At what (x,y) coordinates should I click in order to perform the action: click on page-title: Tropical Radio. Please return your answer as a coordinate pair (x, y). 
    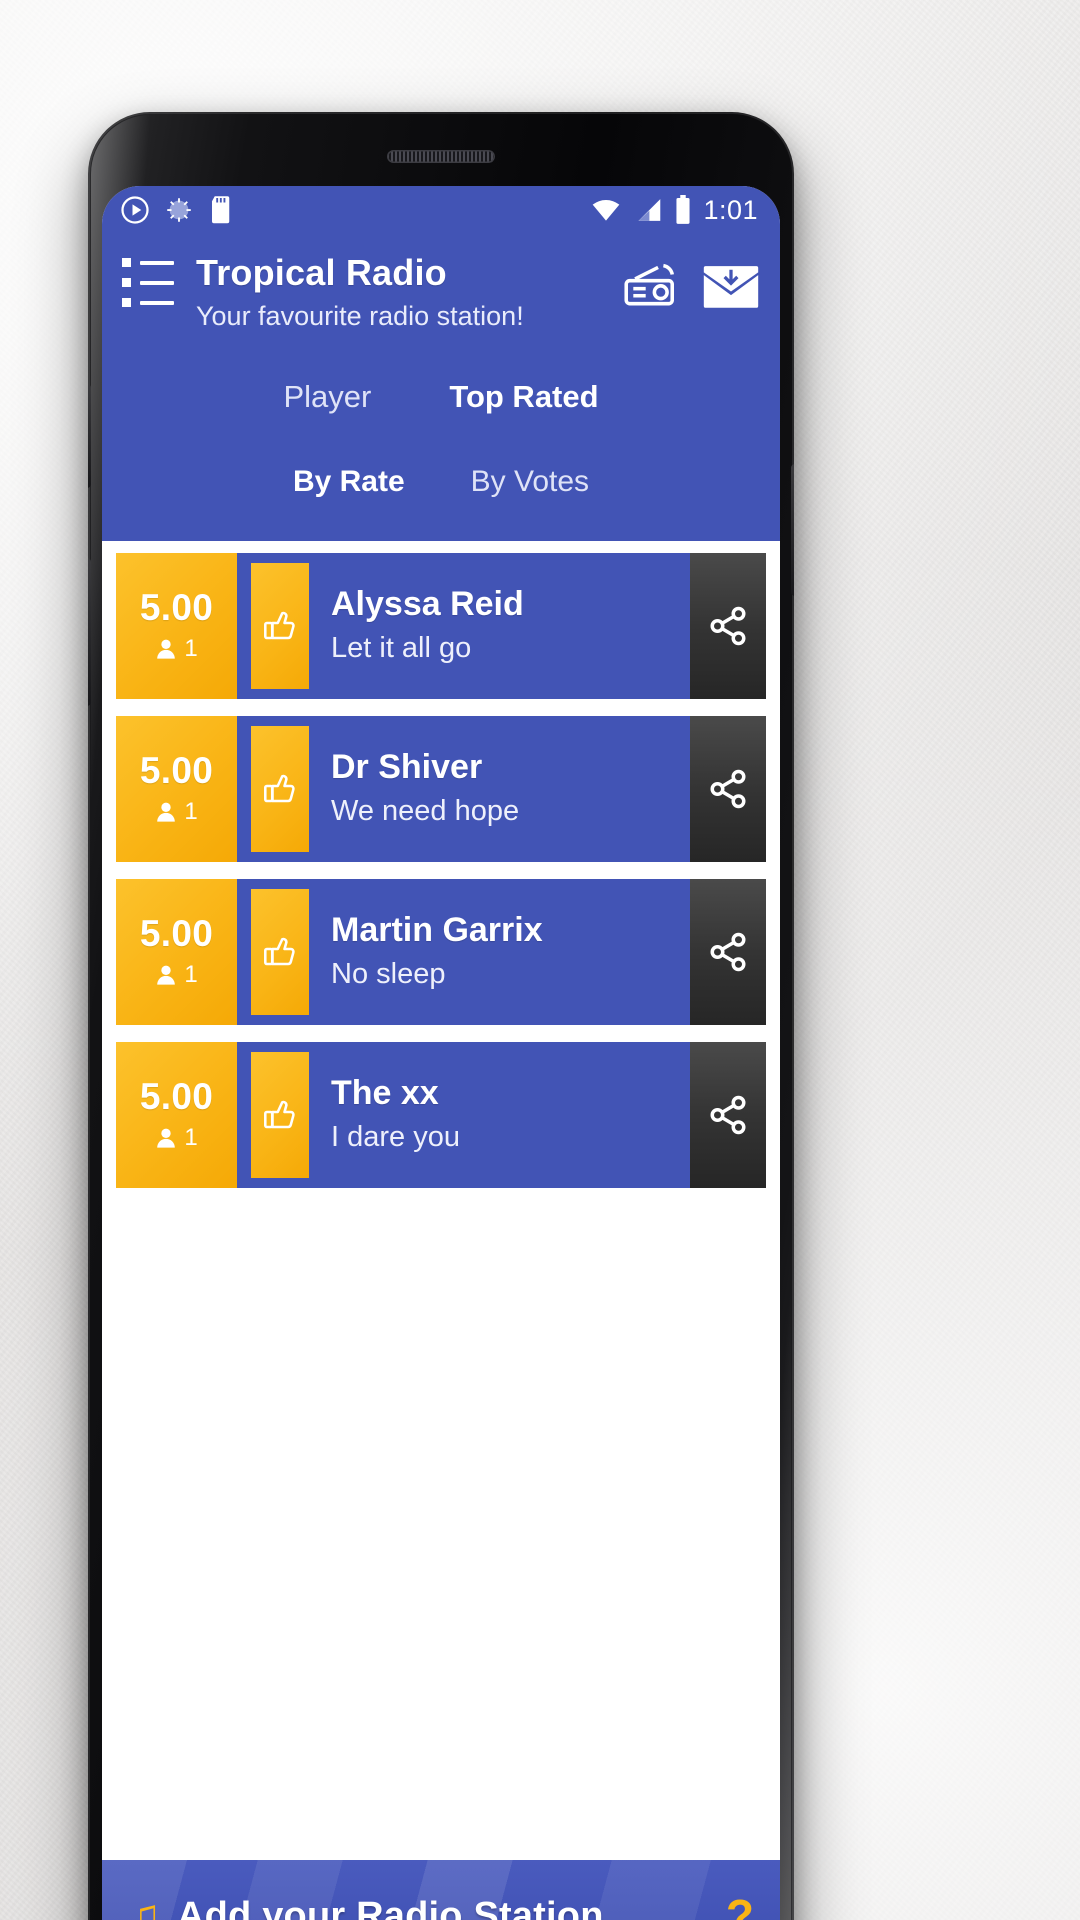
    Looking at the image, I should click on (321, 272).